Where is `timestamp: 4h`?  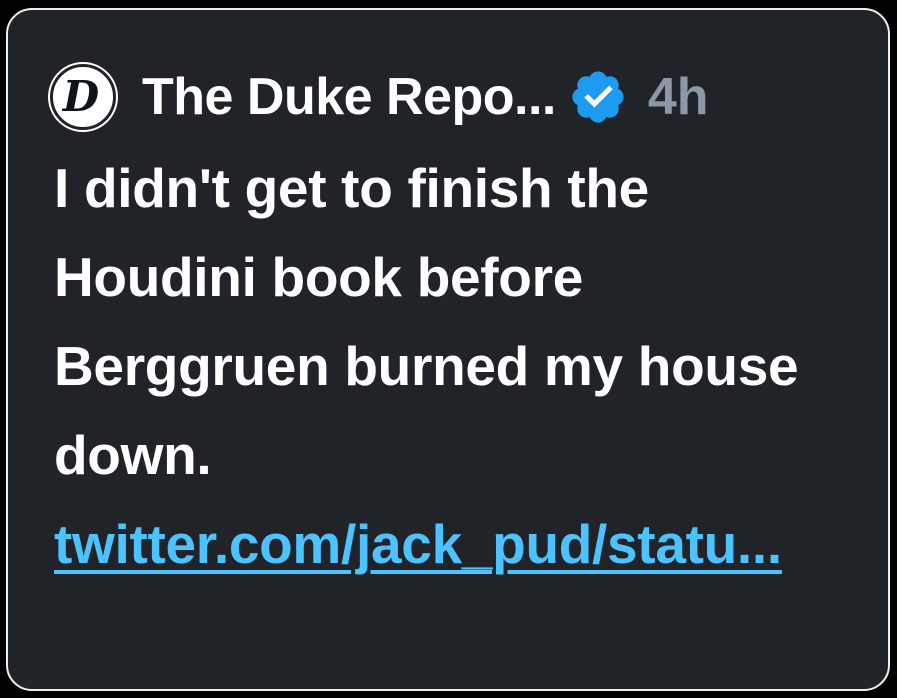 timestamp: 4h is located at coordinates (678, 97).